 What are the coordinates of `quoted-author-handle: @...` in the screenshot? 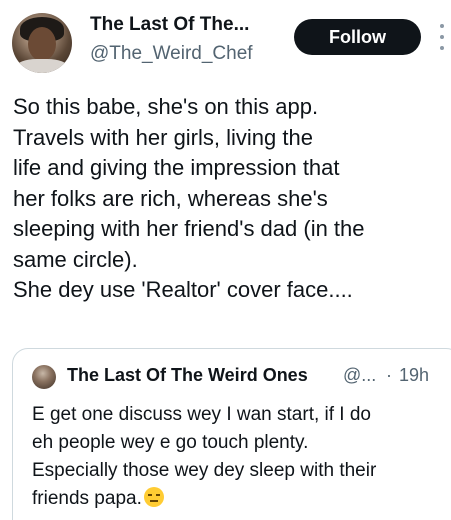 It's located at (359, 375).